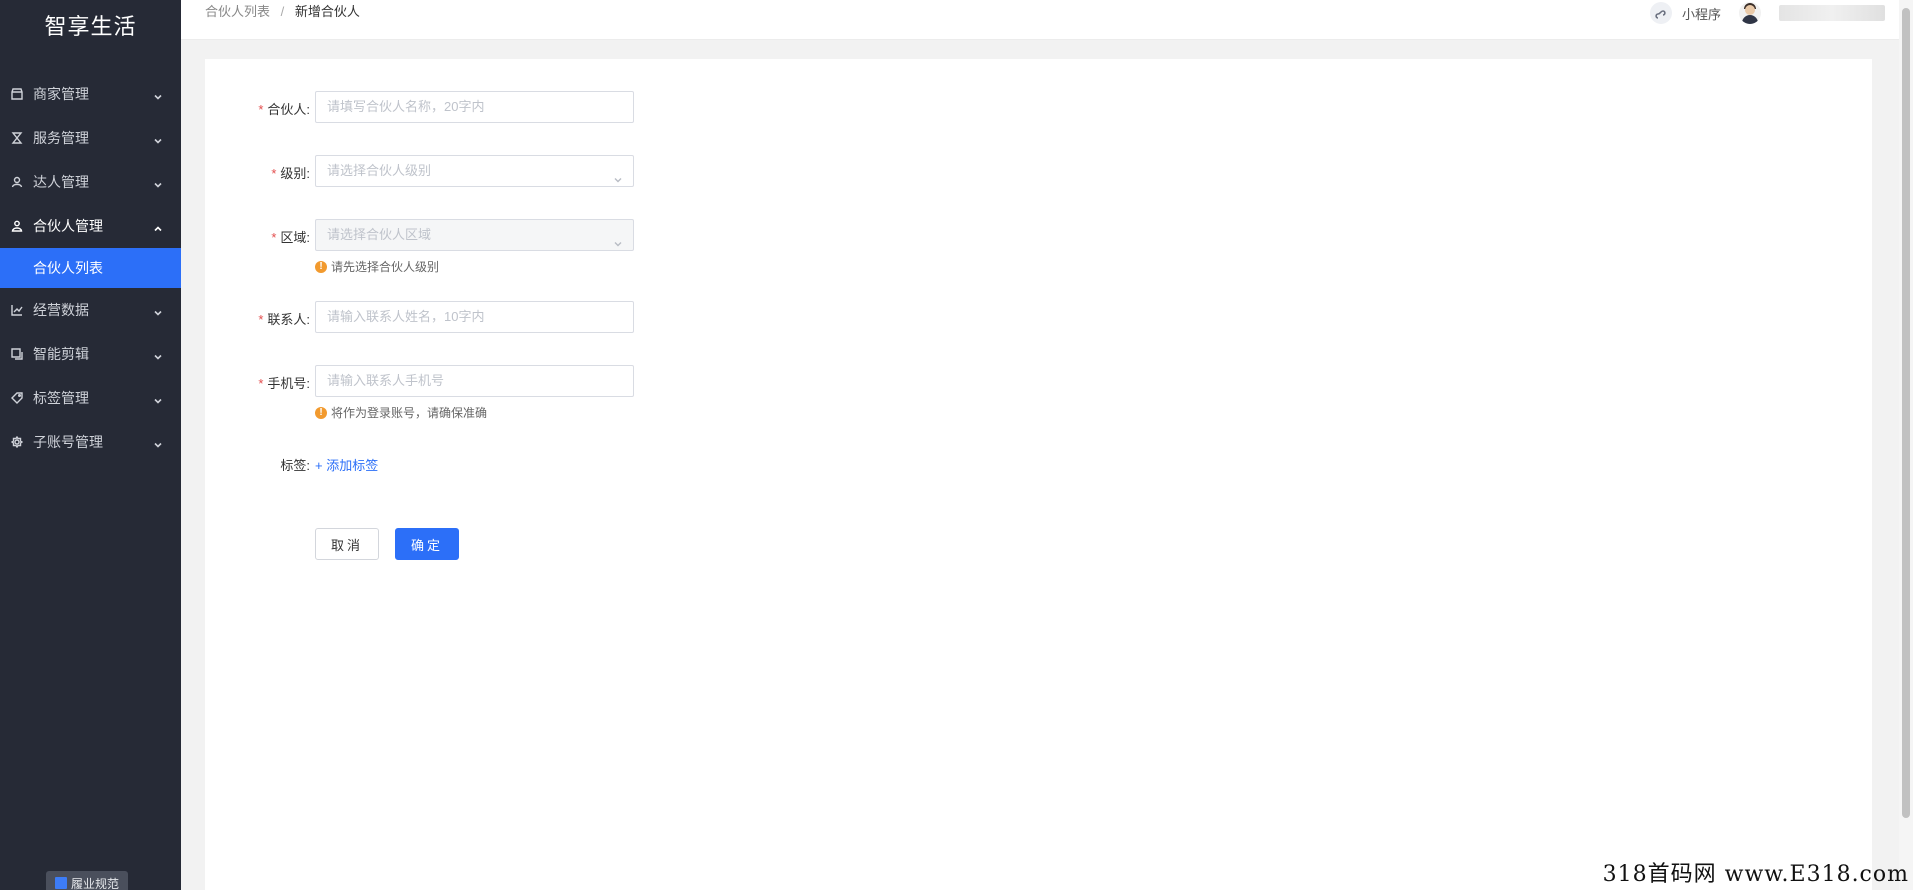 Image resolution: width=1913 pixels, height=890 pixels. I want to click on username-redacted, so click(1832, 13).